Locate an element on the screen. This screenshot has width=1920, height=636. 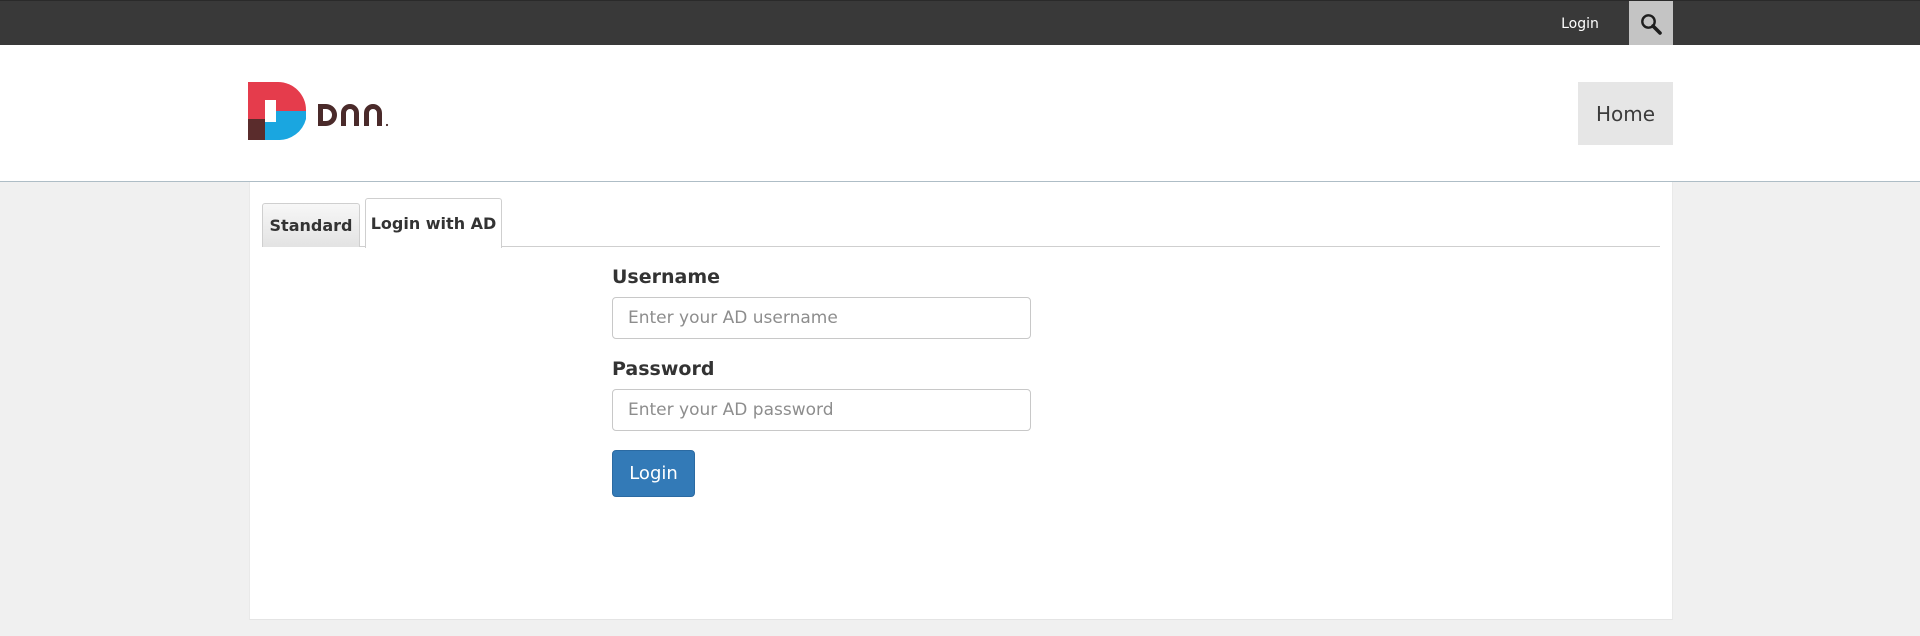
top-bar: Login is located at coordinates (960, 23).